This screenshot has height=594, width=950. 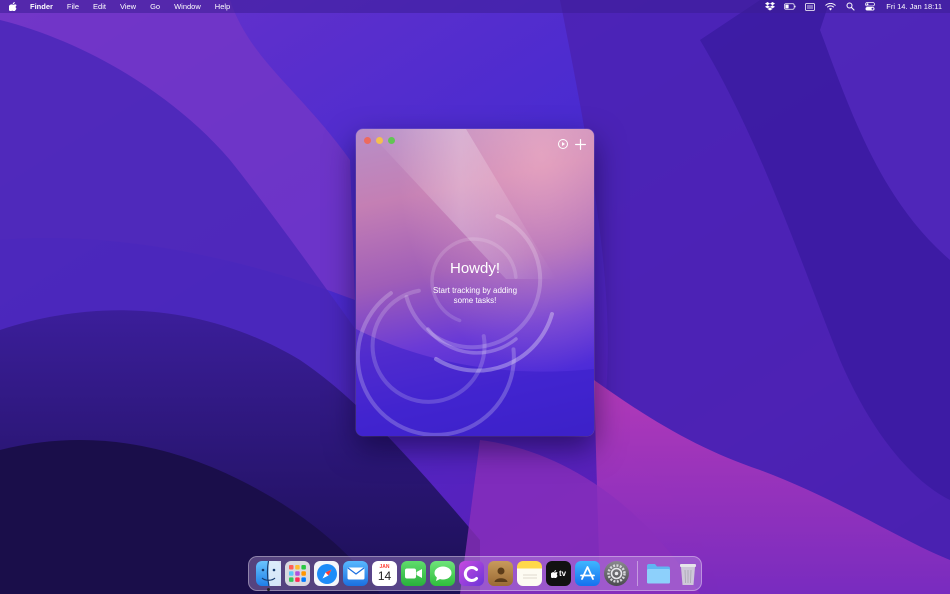 I want to click on dock-apple-tv: tv, so click(x=558, y=573).